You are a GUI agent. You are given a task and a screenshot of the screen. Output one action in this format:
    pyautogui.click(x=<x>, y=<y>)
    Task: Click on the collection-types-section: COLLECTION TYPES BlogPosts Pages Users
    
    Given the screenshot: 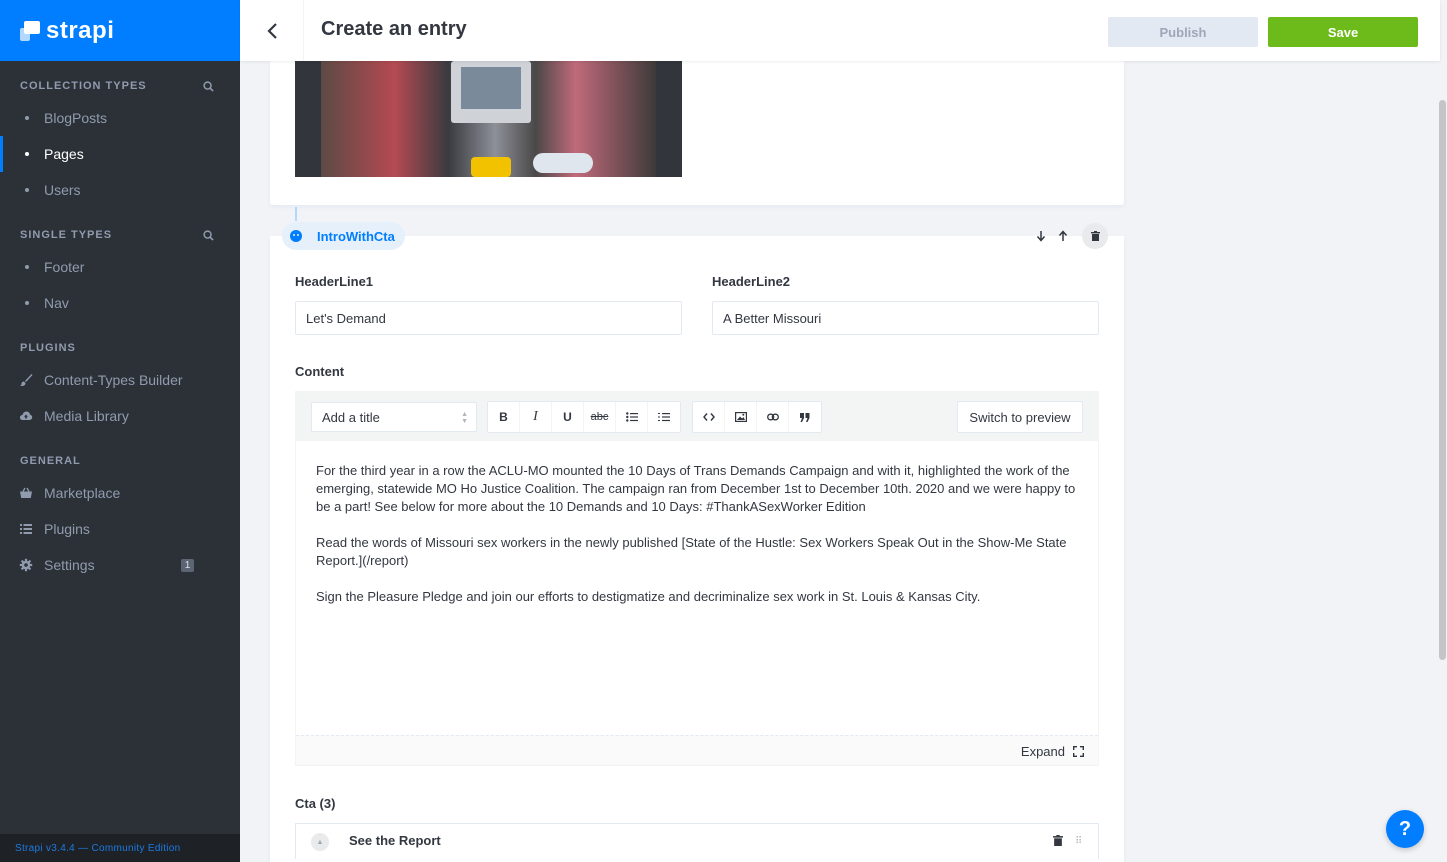 What is the action you would take?
    pyautogui.click(x=120, y=134)
    